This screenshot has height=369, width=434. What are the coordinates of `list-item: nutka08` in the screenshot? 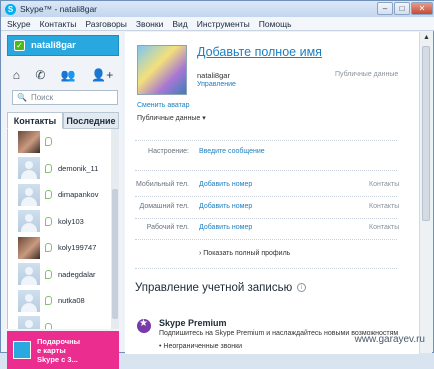 It's located at (59, 301).